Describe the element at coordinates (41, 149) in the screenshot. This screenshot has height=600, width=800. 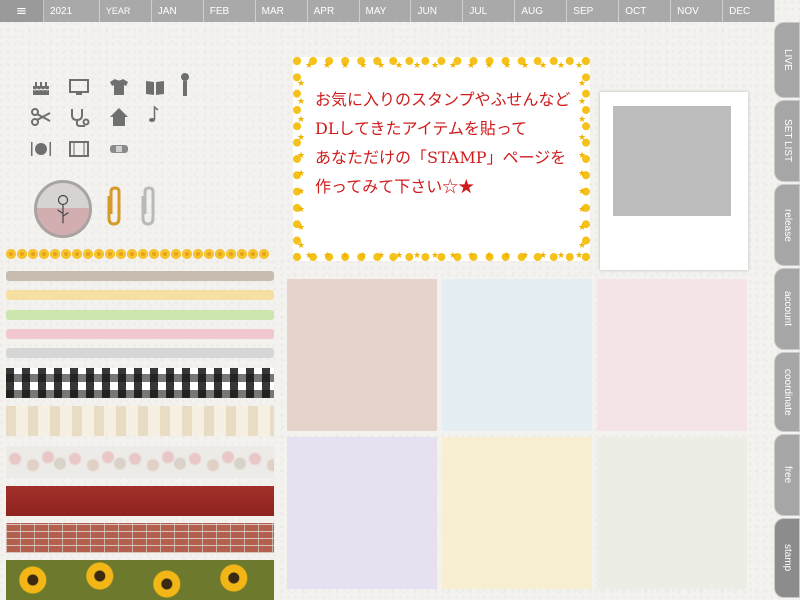
I see `dining-icon` at that location.